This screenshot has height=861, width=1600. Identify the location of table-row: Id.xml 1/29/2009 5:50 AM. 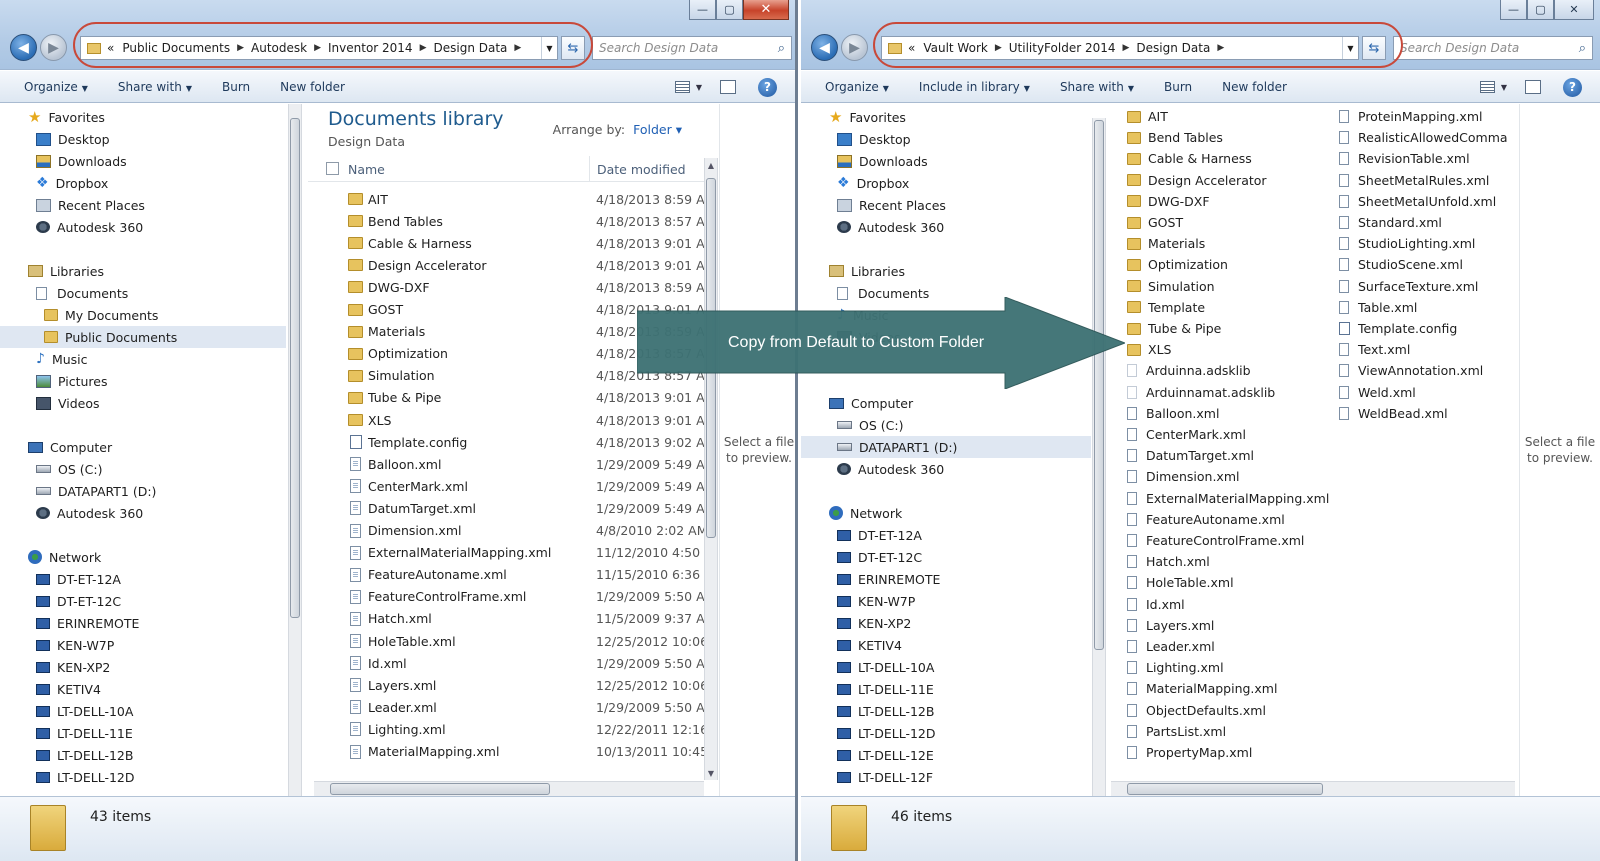
(511, 663).